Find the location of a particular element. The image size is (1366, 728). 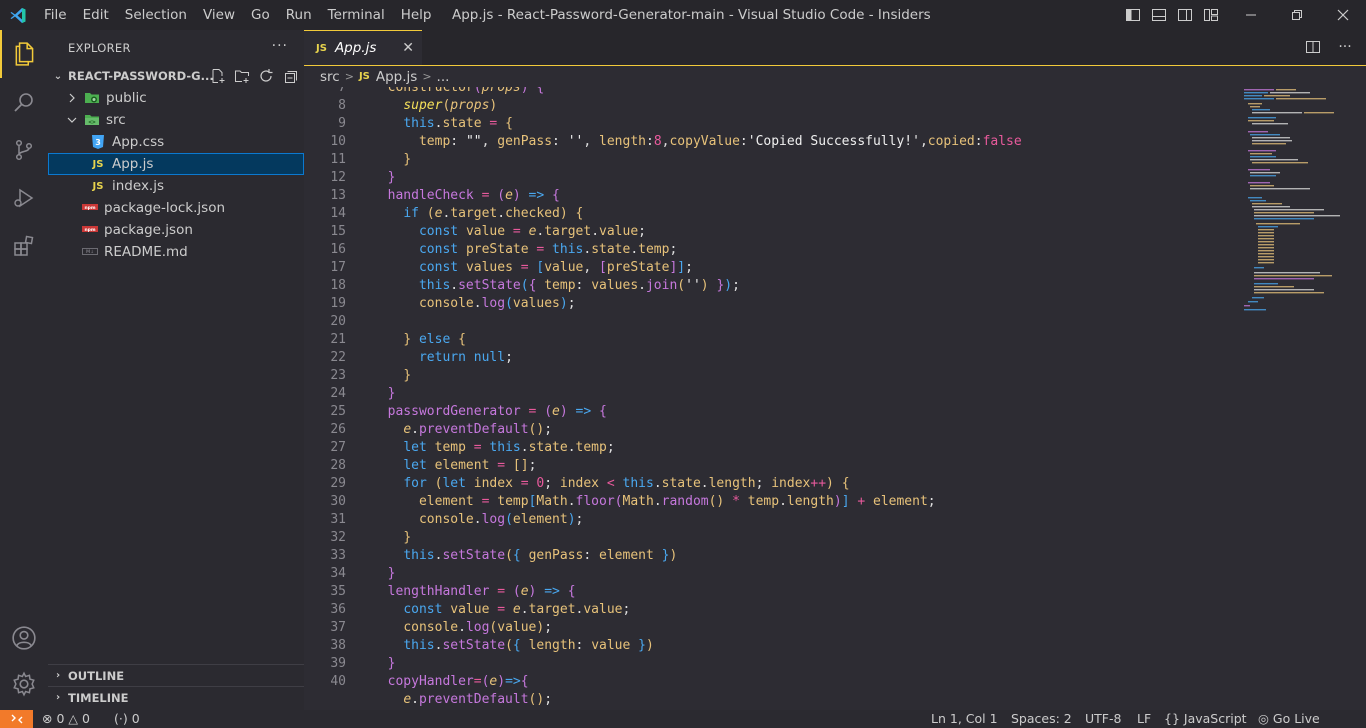

problems-indicator: ⊗ 0 △ 0 is located at coordinates (66, 719).